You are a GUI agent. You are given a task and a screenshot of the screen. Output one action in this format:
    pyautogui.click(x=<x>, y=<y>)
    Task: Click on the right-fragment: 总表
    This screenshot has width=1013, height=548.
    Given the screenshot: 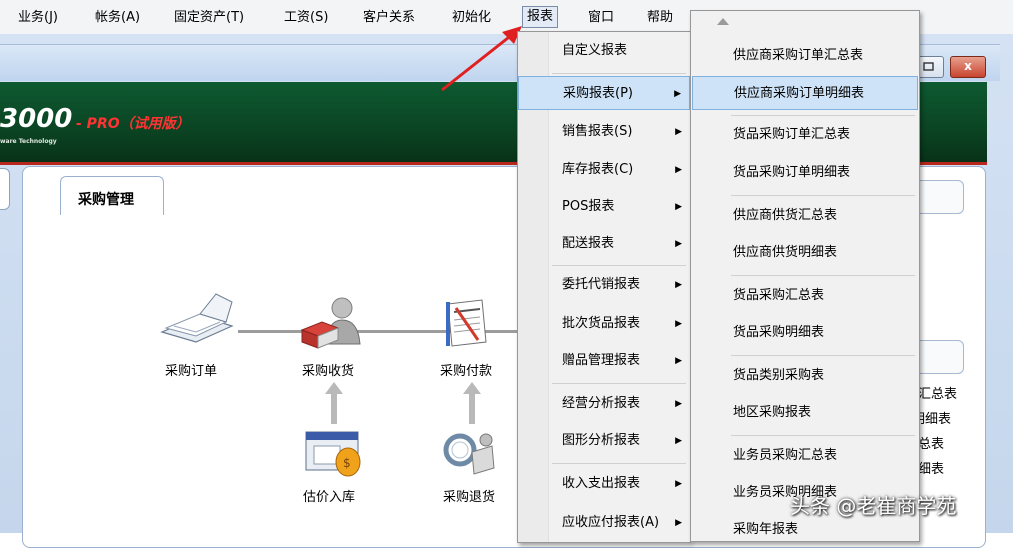 What is the action you would take?
    pyautogui.click(x=931, y=442)
    